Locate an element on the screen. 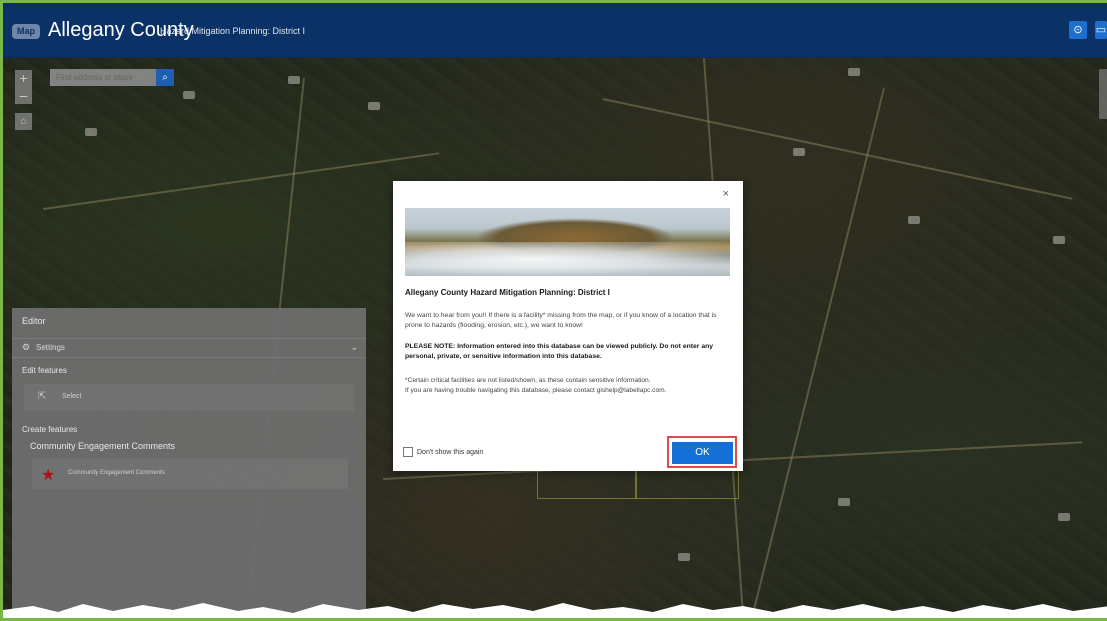 This screenshot has width=1107, height=621. create-features-heading: Create features is located at coordinates (50, 429).